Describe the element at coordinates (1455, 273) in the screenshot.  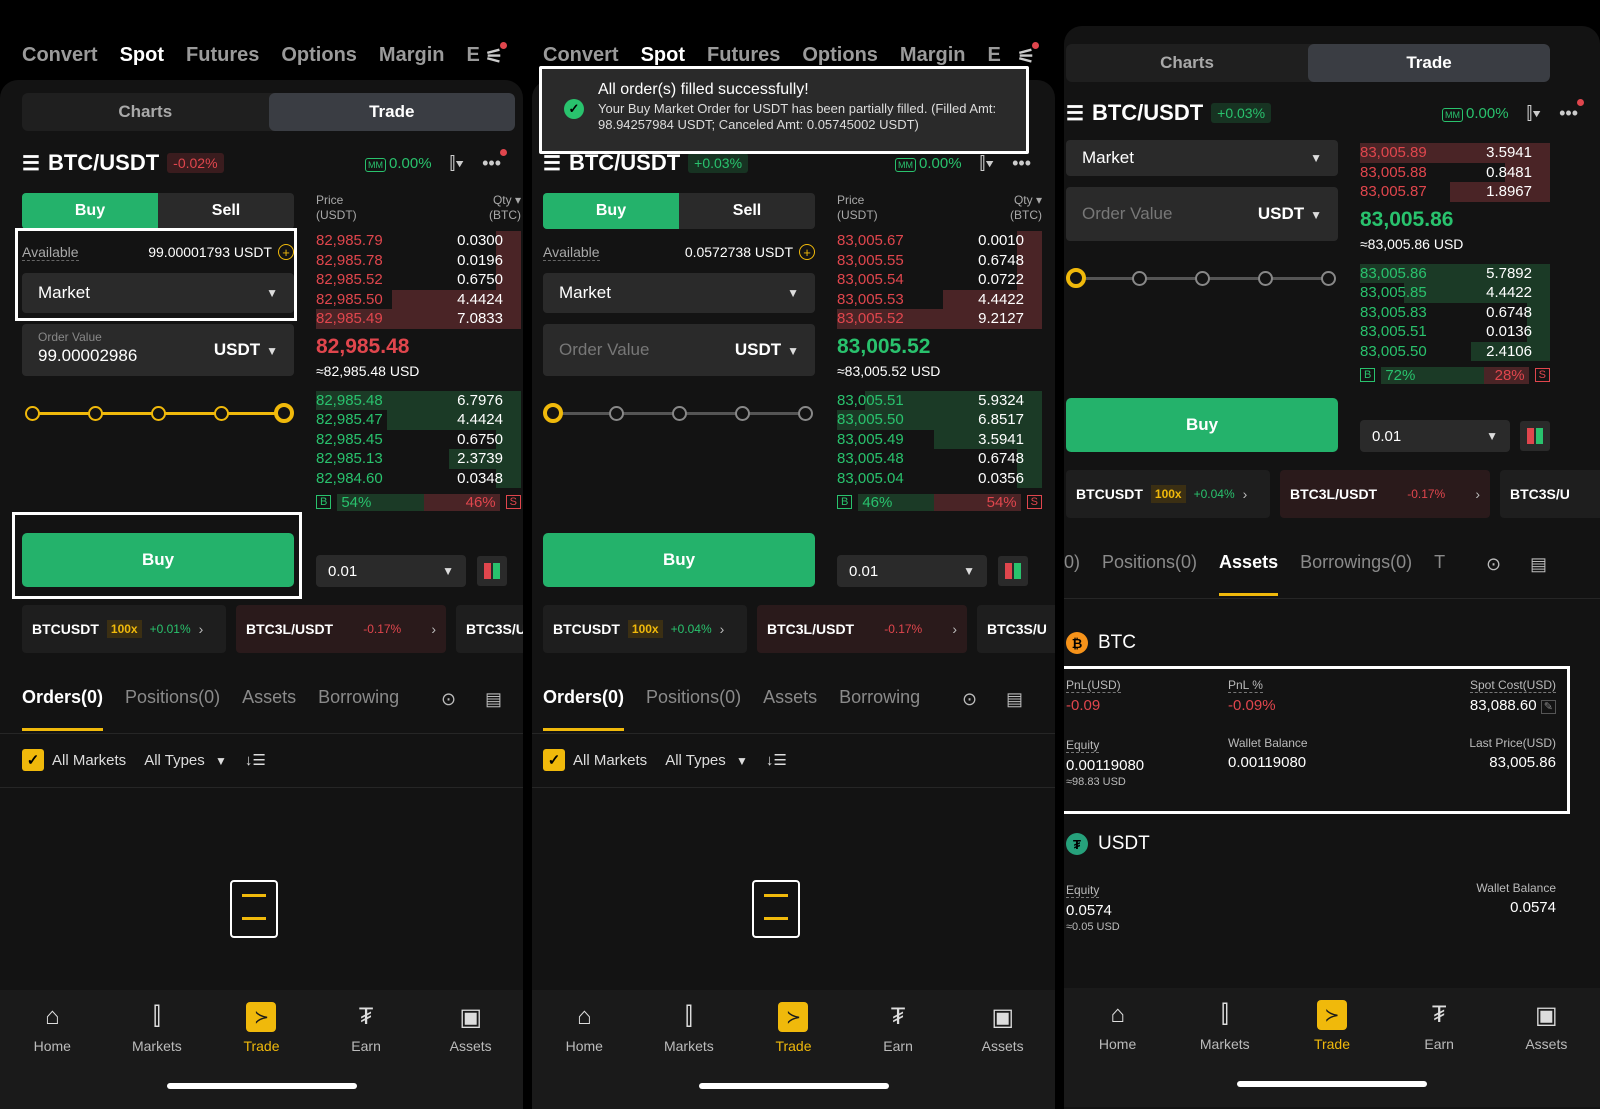
I see `bid-row: 83,005.86 5.7892` at that location.